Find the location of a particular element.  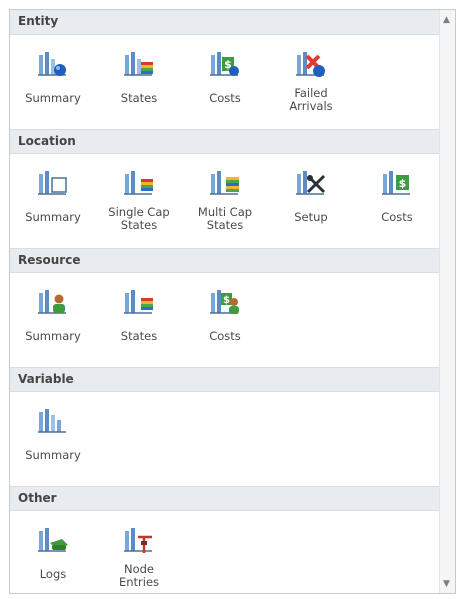

item-label: Node Entries is located at coordinates (139, 575).